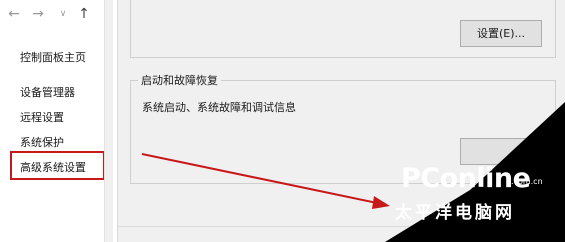  I want to click on chevron-down-icon: ∨, so click(63, 14).